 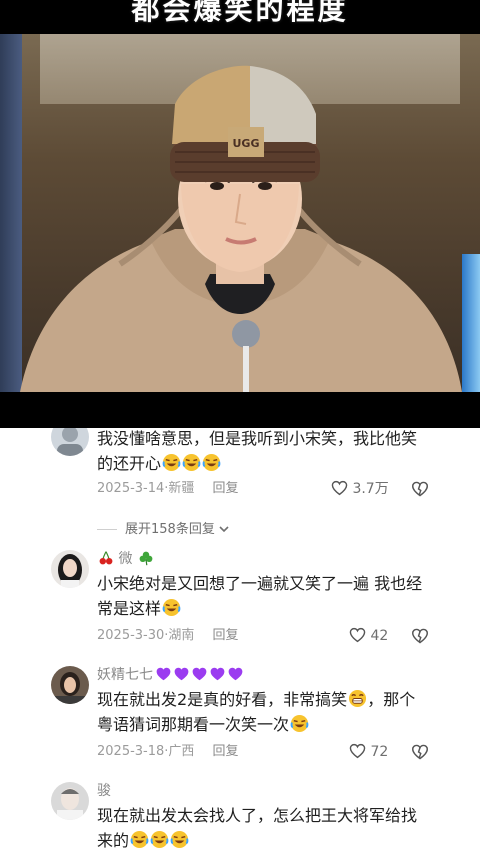 I want to click on expand-replies-button: 展开158条回复, so click(x=163, y=527).